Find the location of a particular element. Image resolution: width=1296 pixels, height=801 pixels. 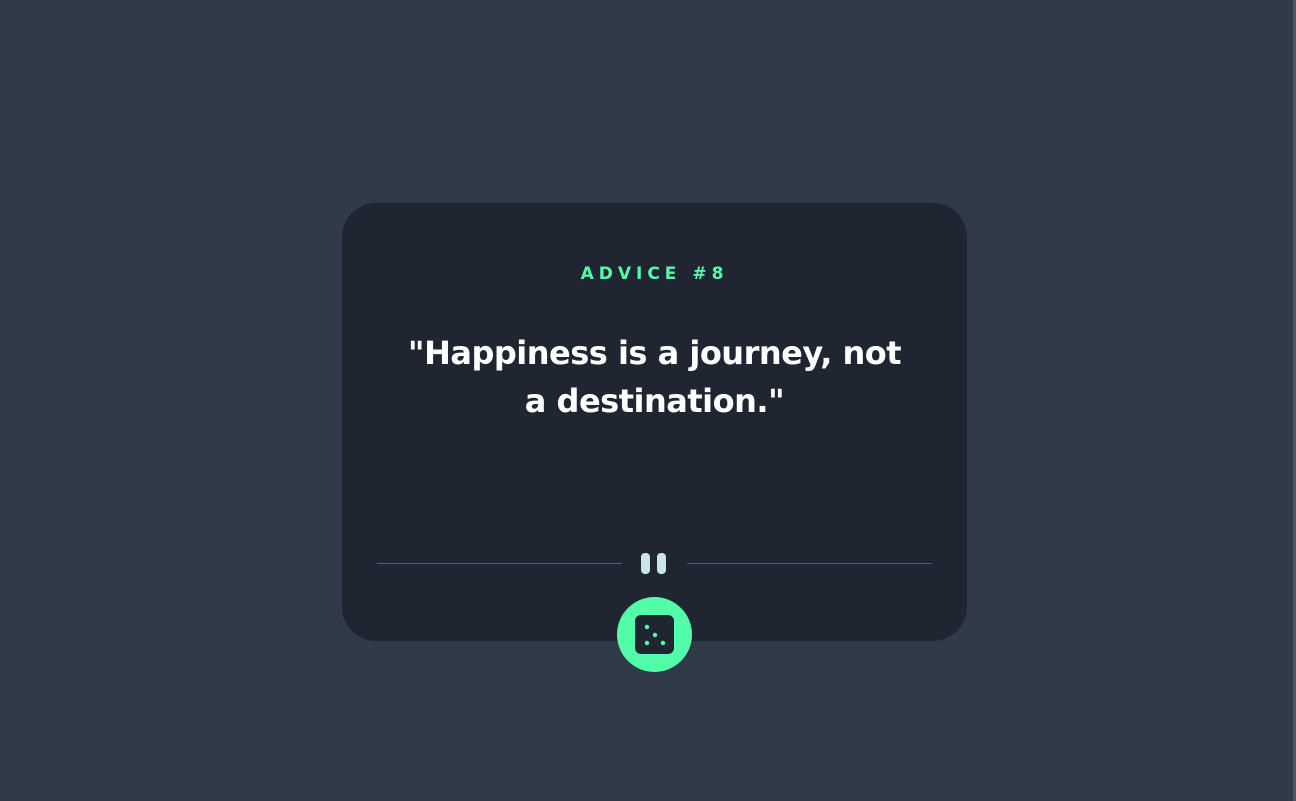

generate-advice-button is located at coordinates (654, 634).